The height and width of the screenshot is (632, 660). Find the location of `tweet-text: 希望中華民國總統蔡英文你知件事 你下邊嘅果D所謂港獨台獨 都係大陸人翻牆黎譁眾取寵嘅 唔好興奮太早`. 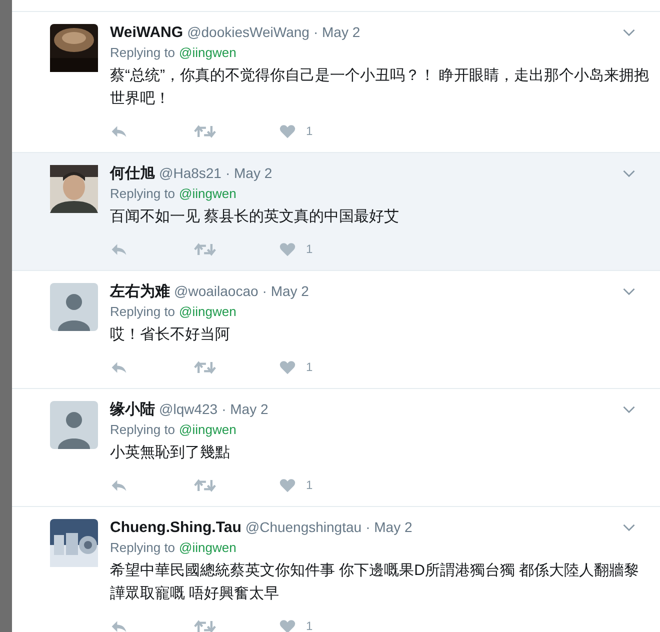

tweet-text: 希望中華民國總統蔡英文你知件事 你下邊嘅果D所謂港獨台獨 都係大陸人翻牆黎譁眾取寵嘅 唔好興奮太早 is located at coordinates (375, 582).